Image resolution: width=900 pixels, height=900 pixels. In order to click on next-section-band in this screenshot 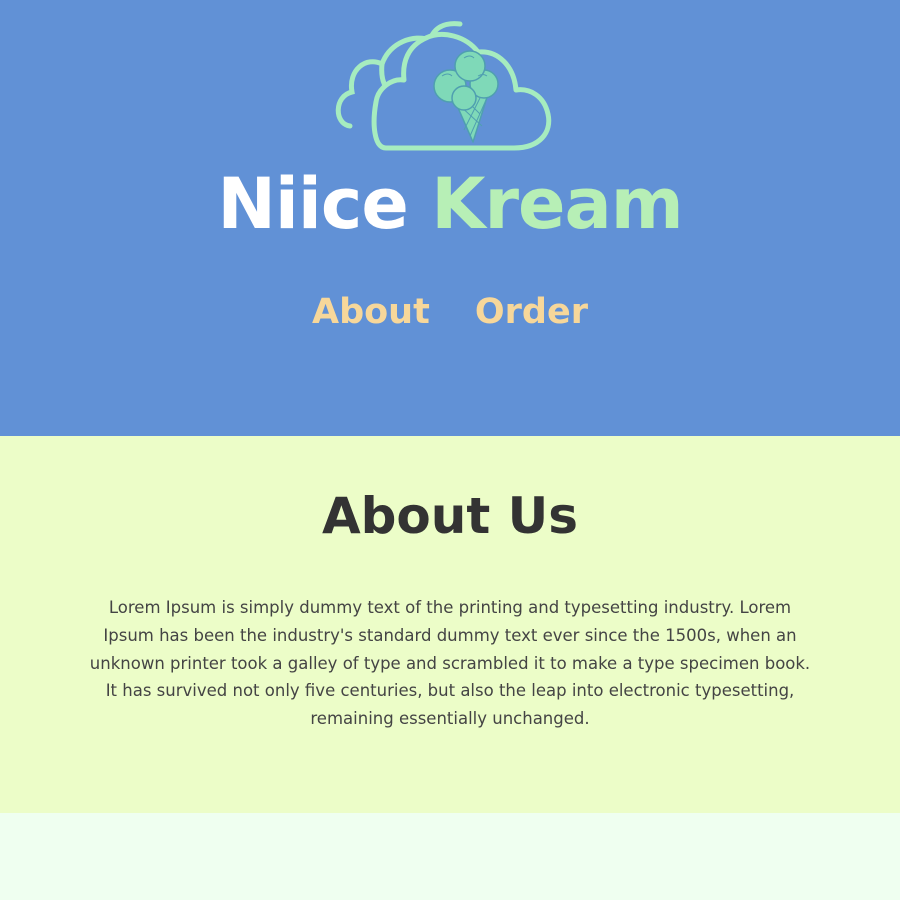, I will do `click(450, 856)`.